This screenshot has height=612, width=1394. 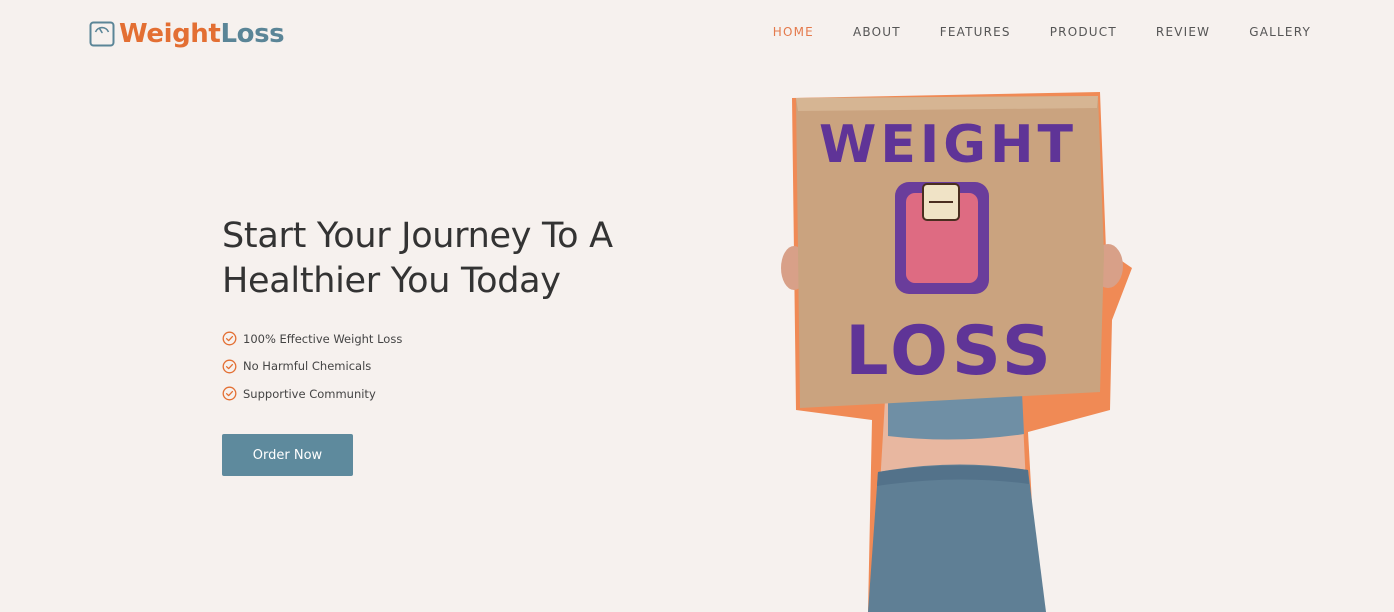 I want to click on brand-name: WeightLoss, so click(x=202, y=34).